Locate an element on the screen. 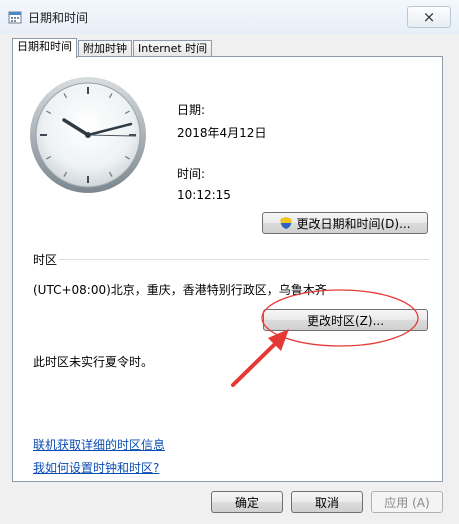 The image size is (459, 524). tab-date-time: 日期和时间 is located at coordinates (44, 48).